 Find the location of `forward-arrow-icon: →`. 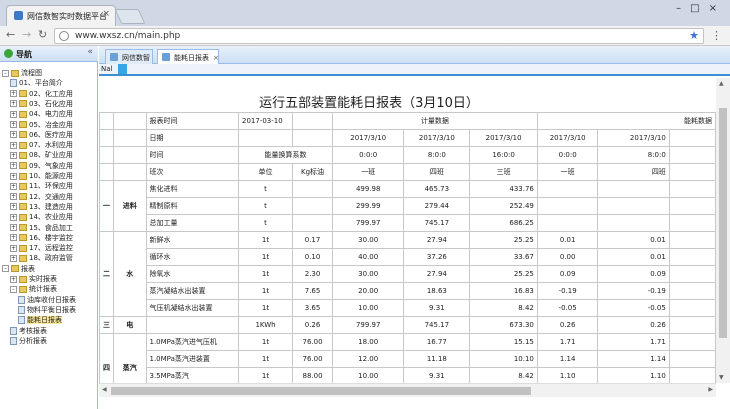

forward-arrow-icon: → is located at coordinates (26, 34).